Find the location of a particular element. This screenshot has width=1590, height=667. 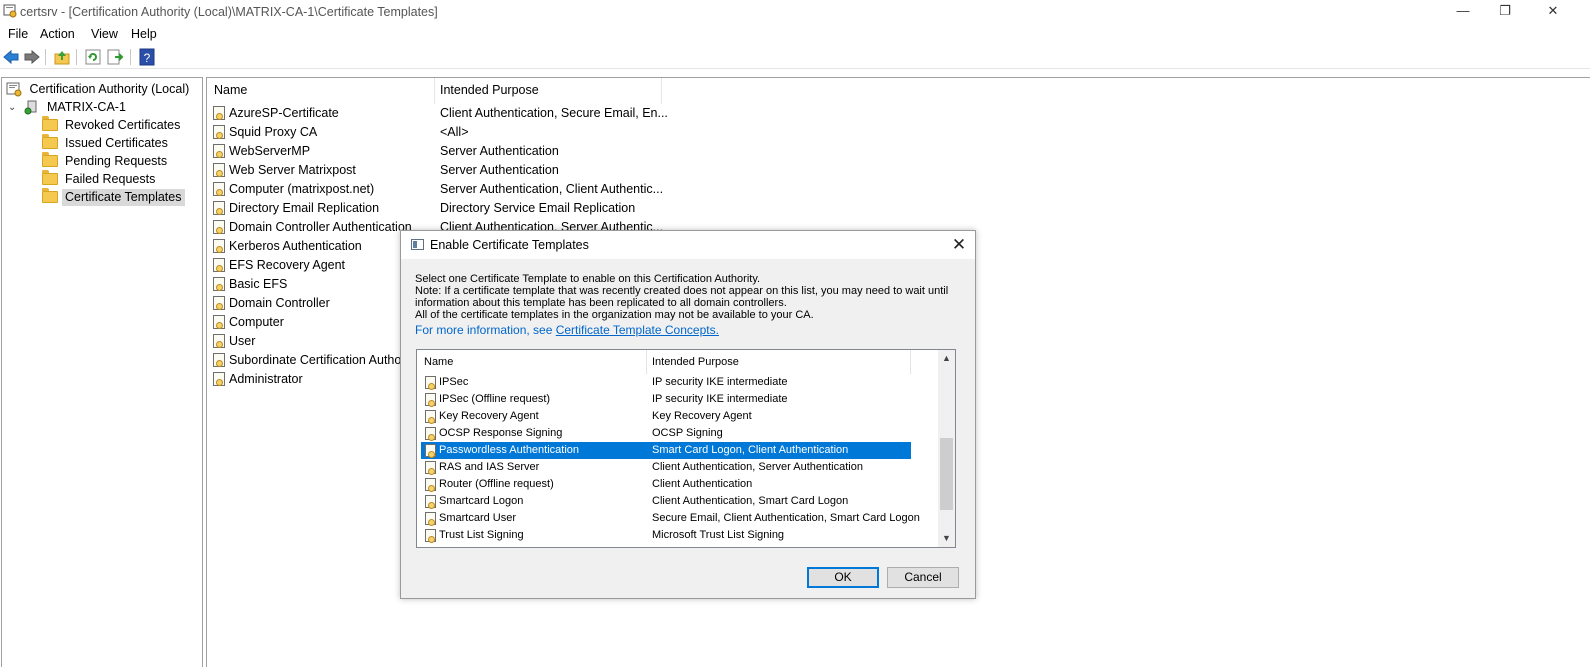

template-name: Domain Controller is located at coordinates (279, 303).